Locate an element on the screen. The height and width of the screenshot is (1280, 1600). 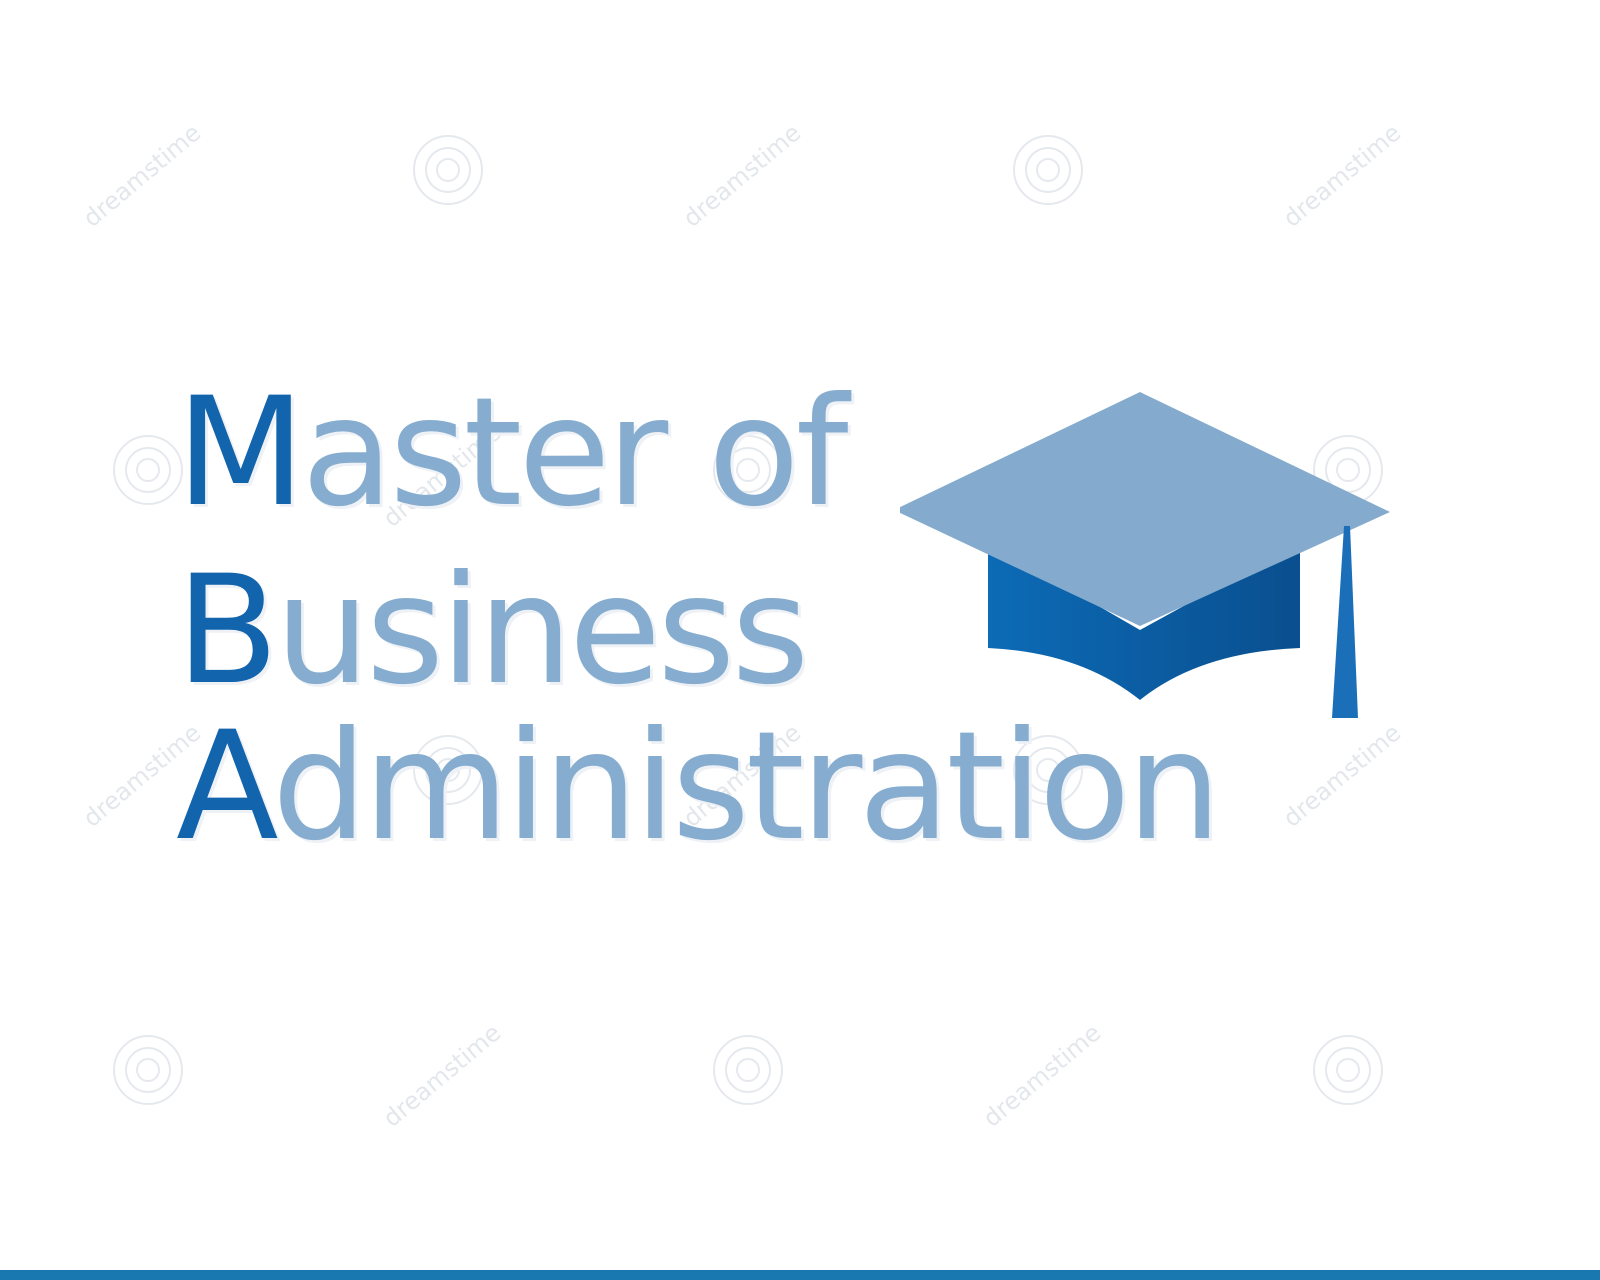
bottom-bar is located at coordinates (800, 1275).